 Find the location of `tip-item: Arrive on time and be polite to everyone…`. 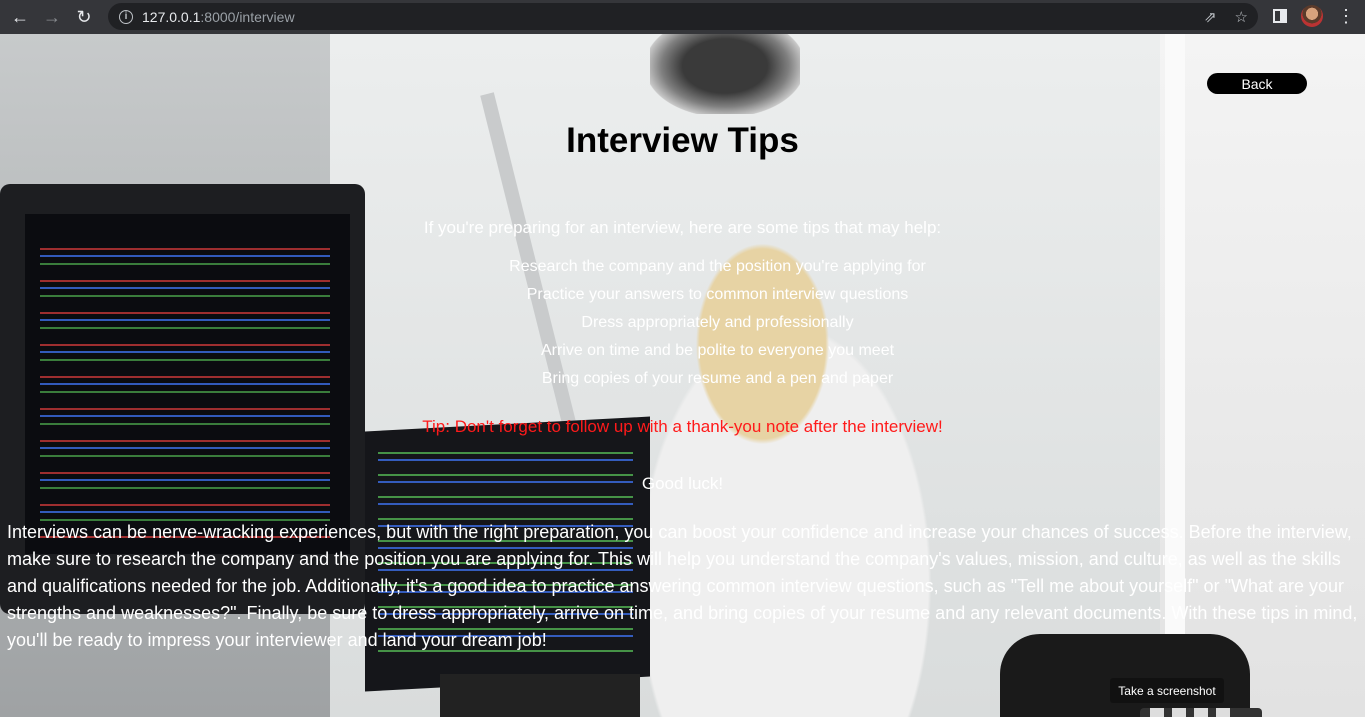

tip-item: Arrive on time and be polite to everyone… is located at coordinates (717, 350).